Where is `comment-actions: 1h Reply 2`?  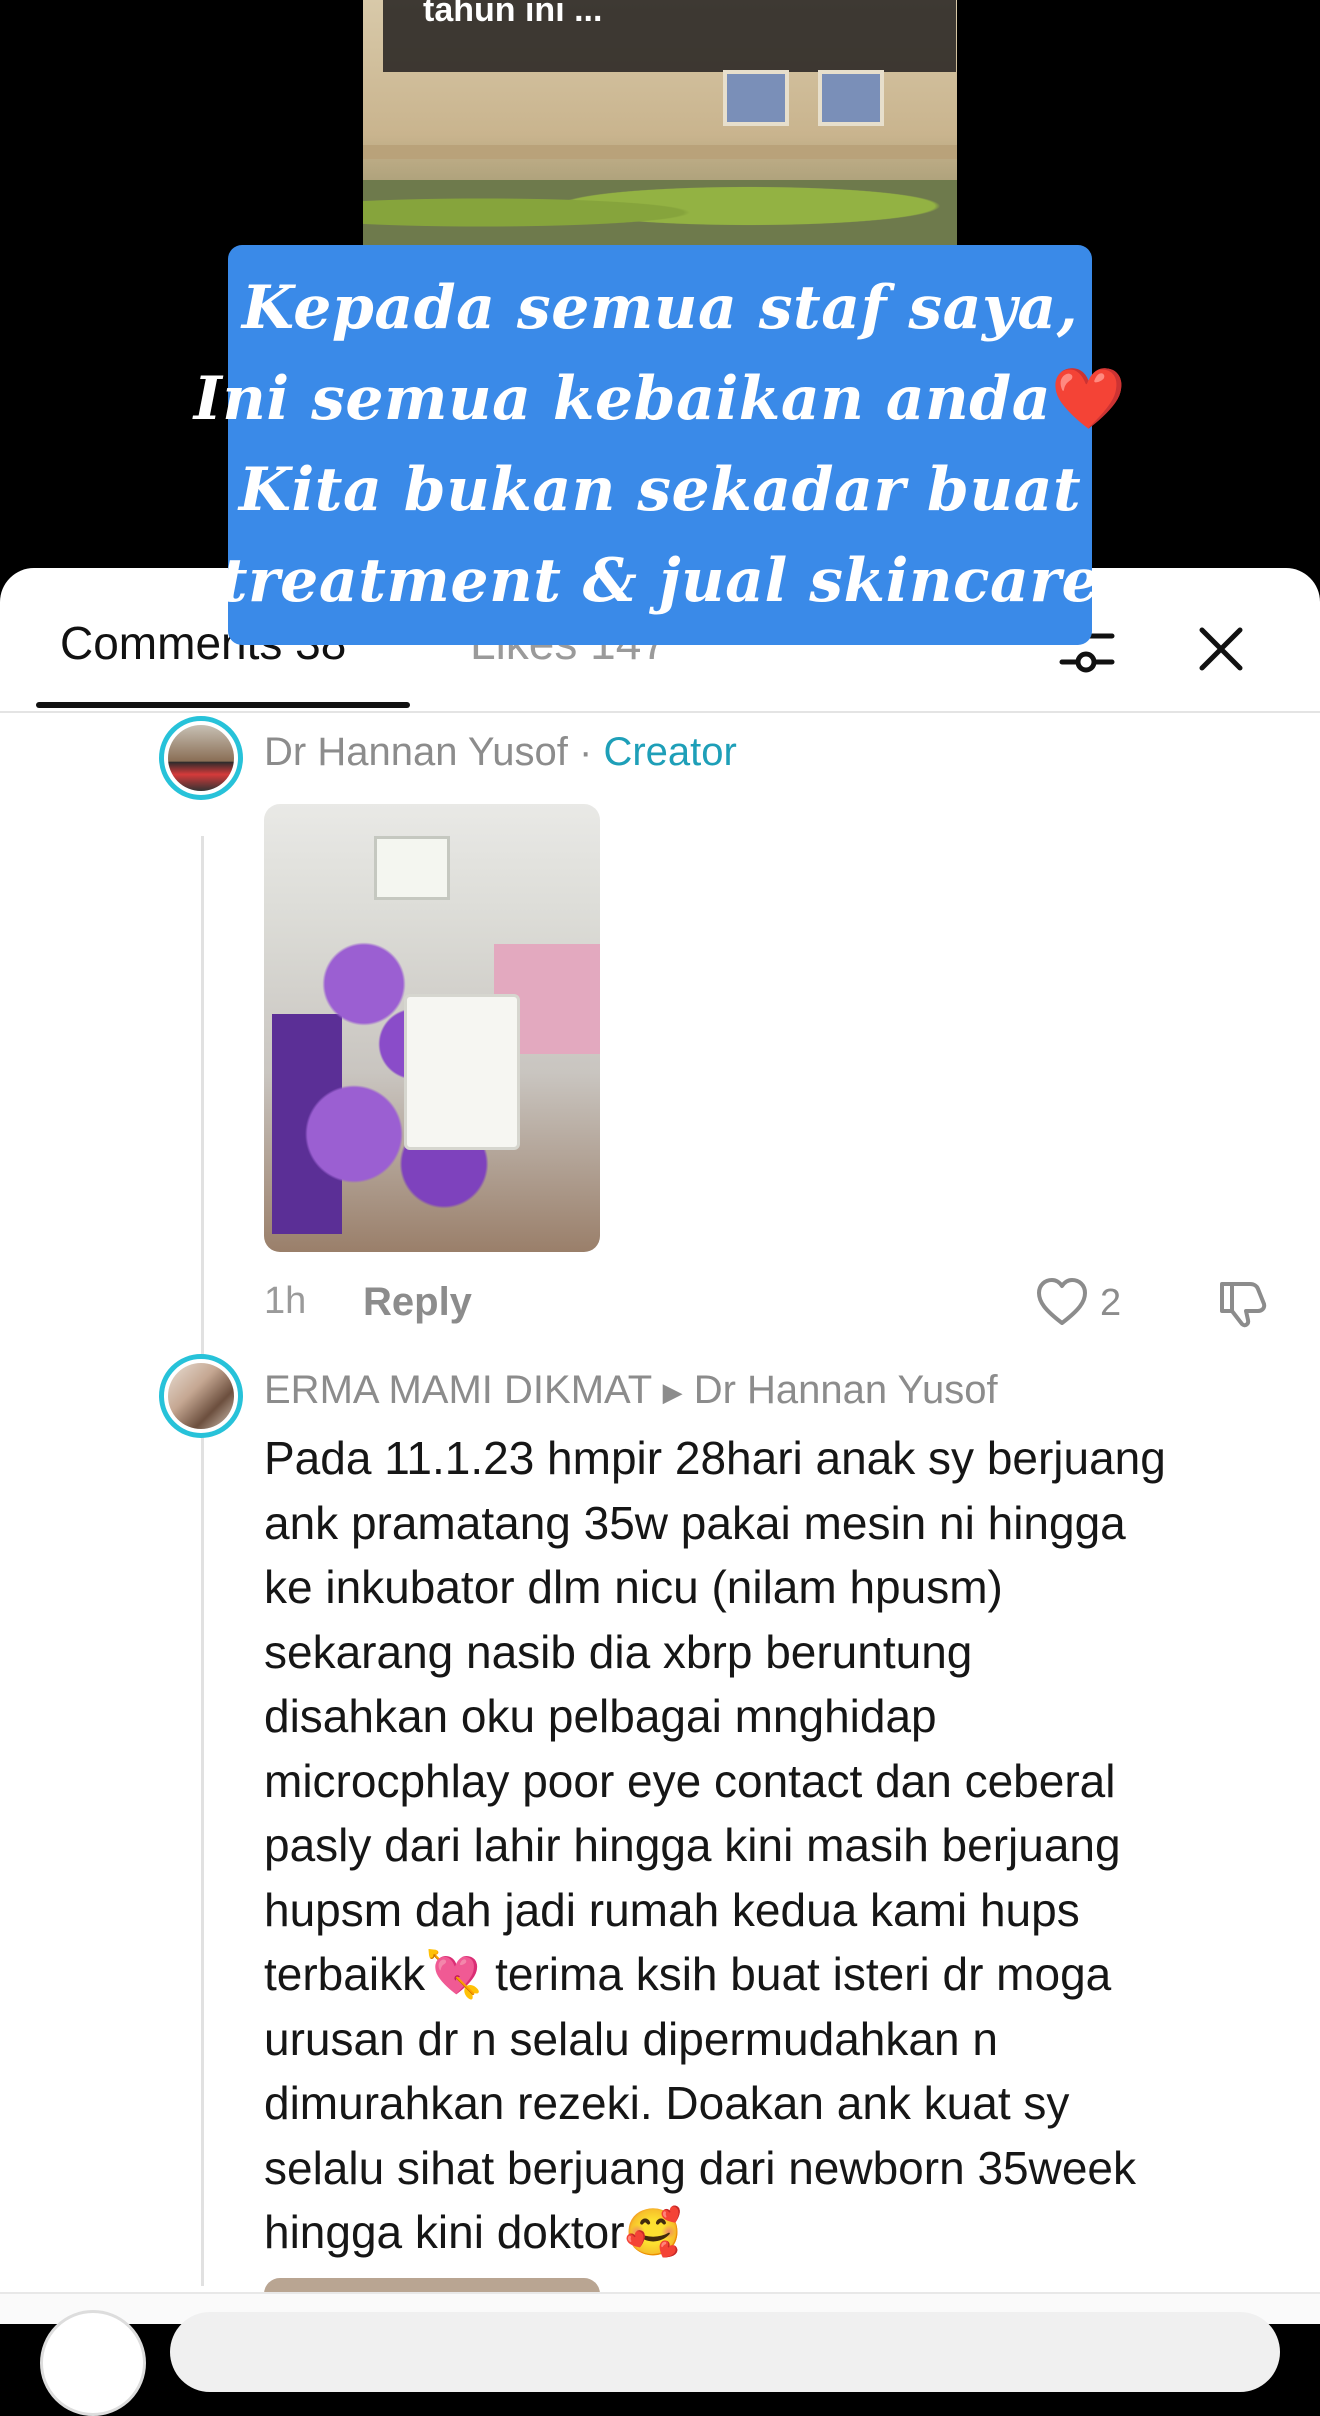 comment-actions: 1h Reply 2 is located at coordinates (660, 1304).